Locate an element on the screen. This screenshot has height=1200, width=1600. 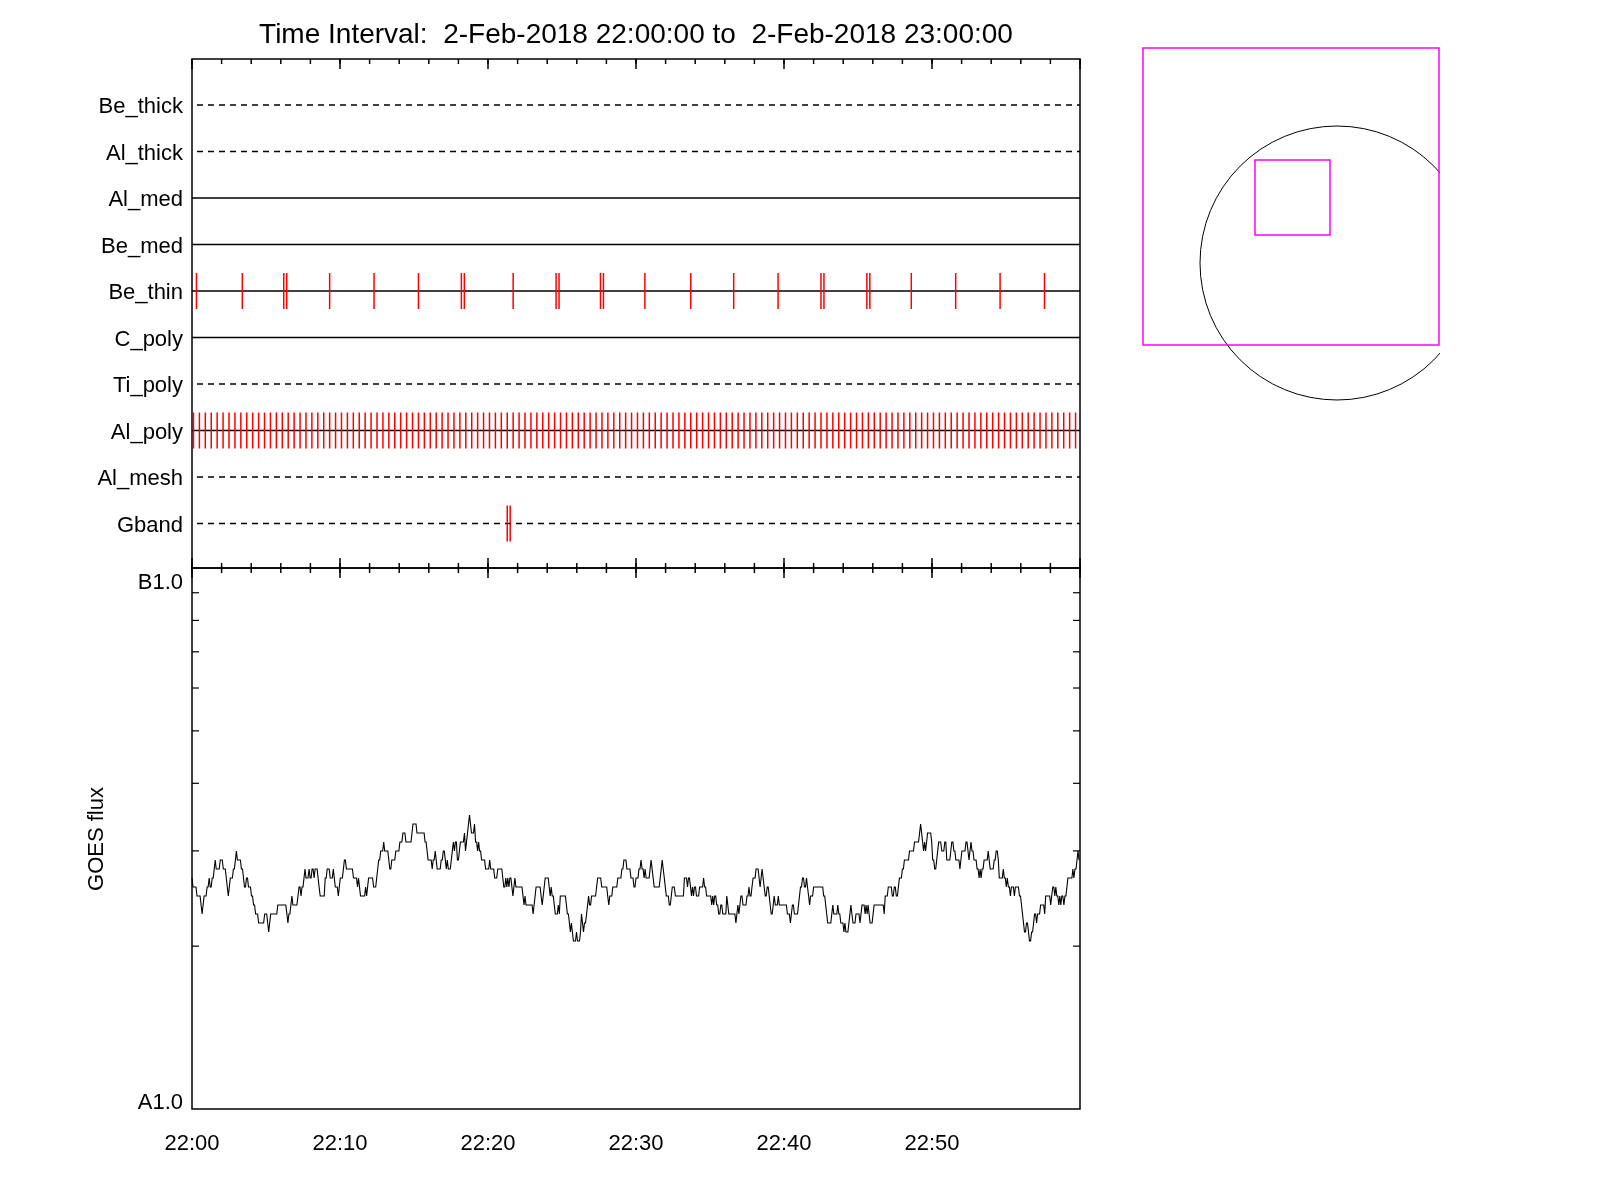
filter-label: Ti_poly is located at coordinates (147, 384).